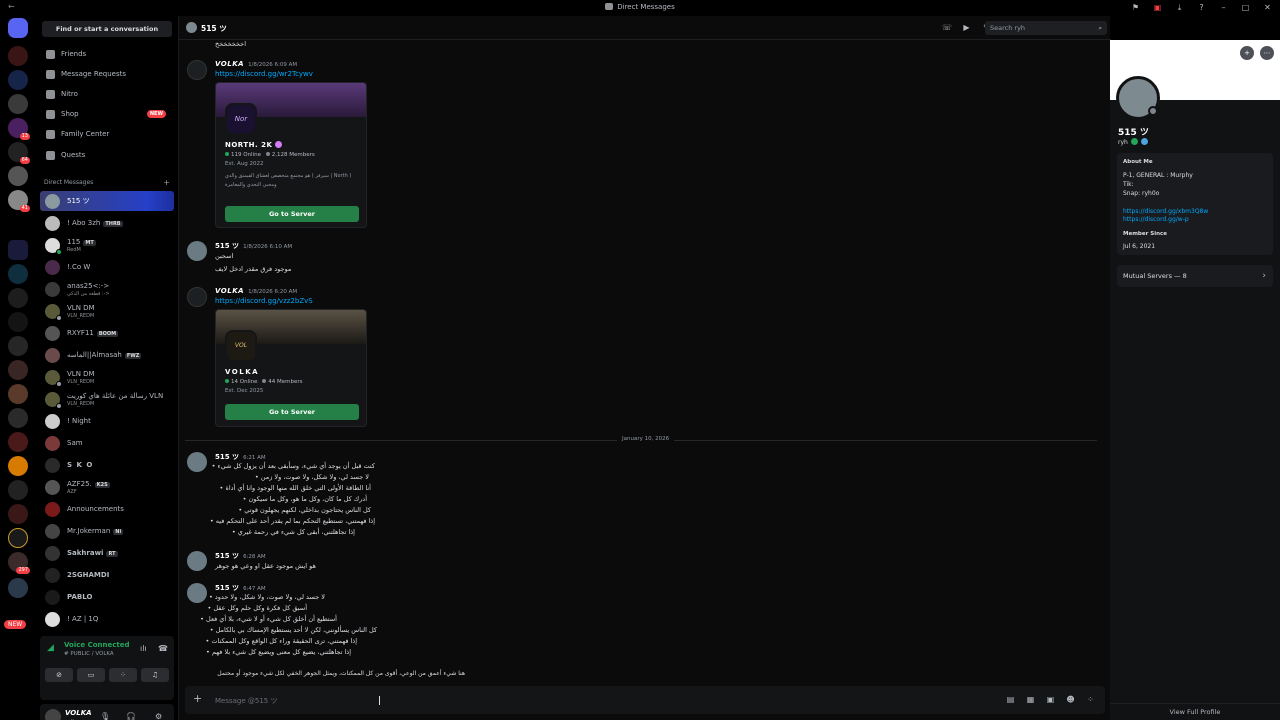 This screenshot has height=720, width=1280. What do you see at coordinates (214, 28) in the screenshot?
I see `channel-name: 515 ツ` at bounding box center [214, 28].